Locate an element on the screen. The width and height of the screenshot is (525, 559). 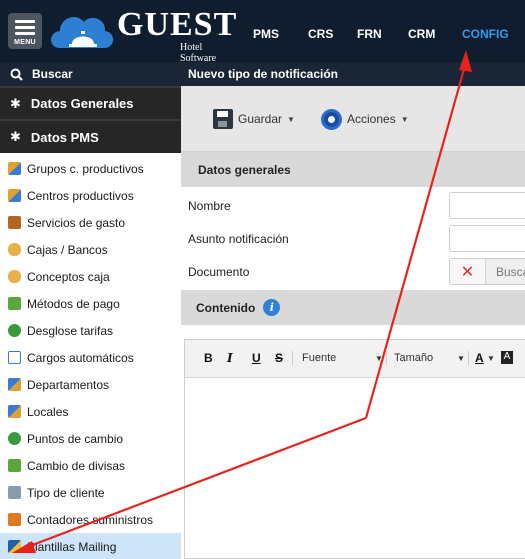
sidebar-item-label: Contadores suministros is located at coordinates (90, 519).